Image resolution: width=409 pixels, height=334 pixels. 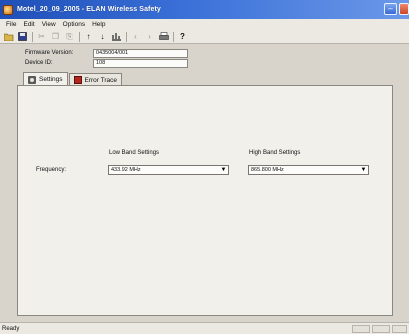 What do you see at coordinates (168, 170) in the screenshot?
I see `low-band-frequency-select: 433.92 MHz ▼` at bounding box center [168, 170].